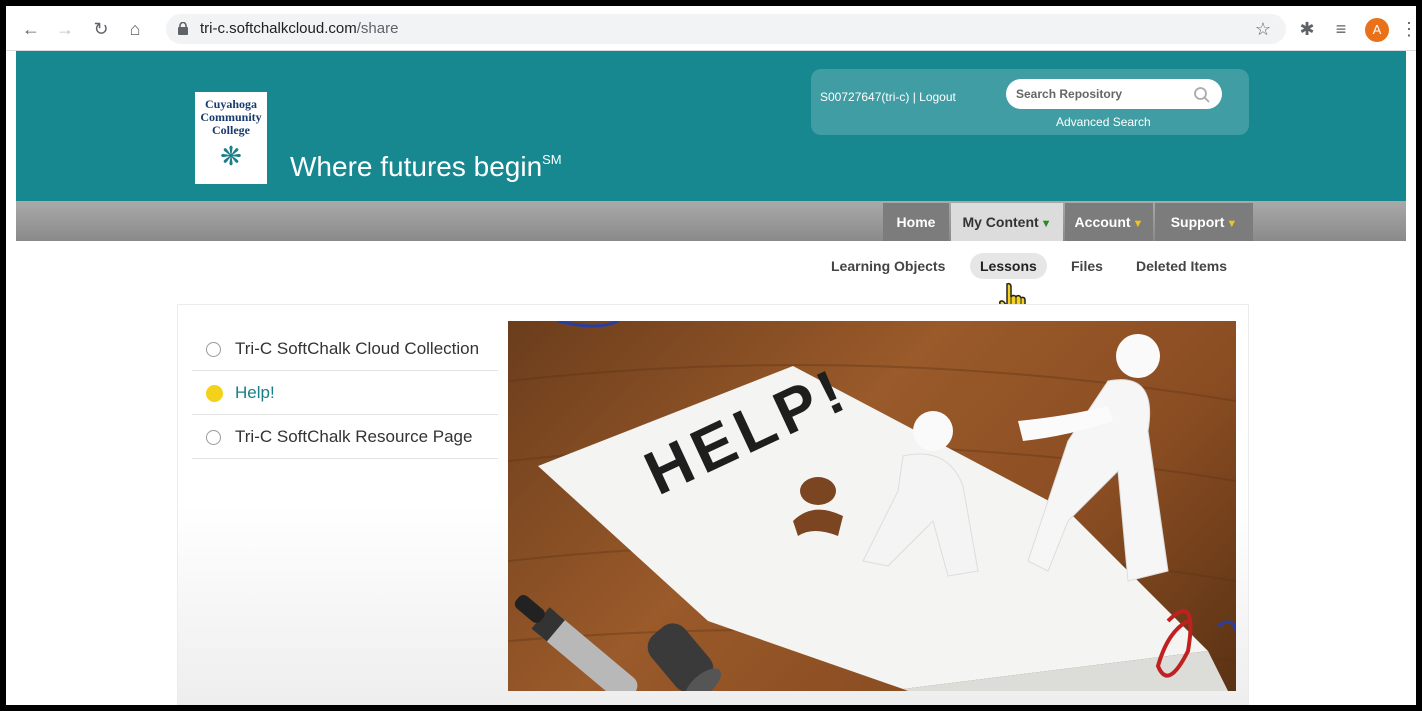  Describe the element at coordinates (101, 29) in the screenshot. I see `reload-icon: ↻` at that location.